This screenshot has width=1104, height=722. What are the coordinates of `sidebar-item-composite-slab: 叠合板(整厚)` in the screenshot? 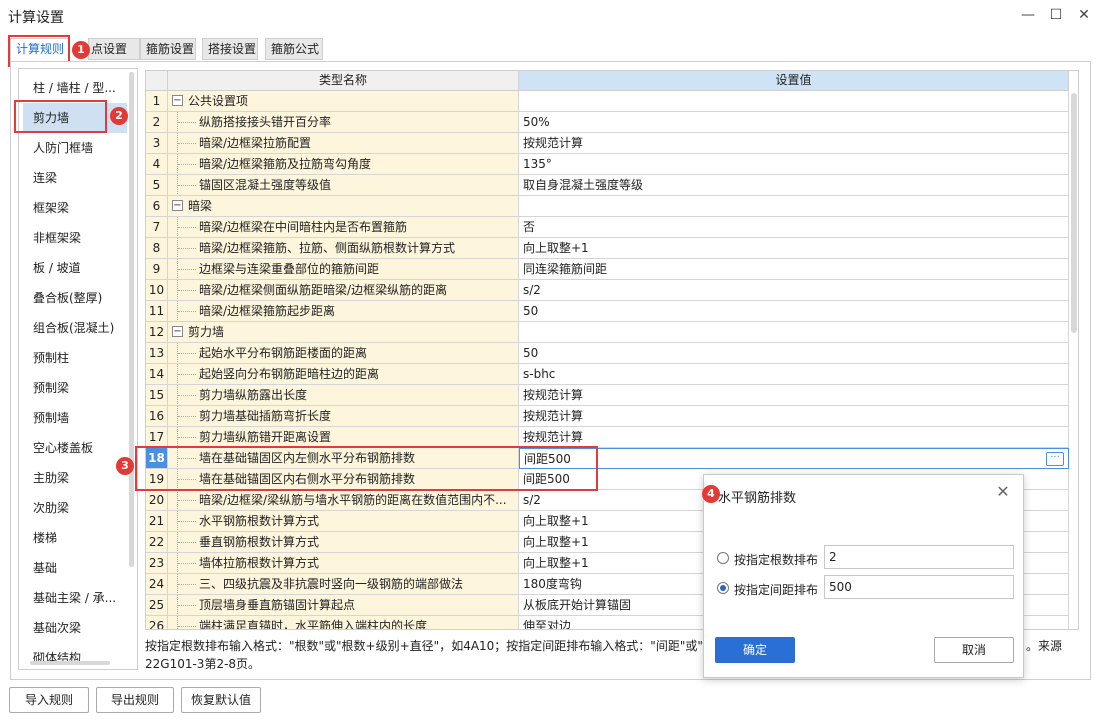 It's located at (75, 298).